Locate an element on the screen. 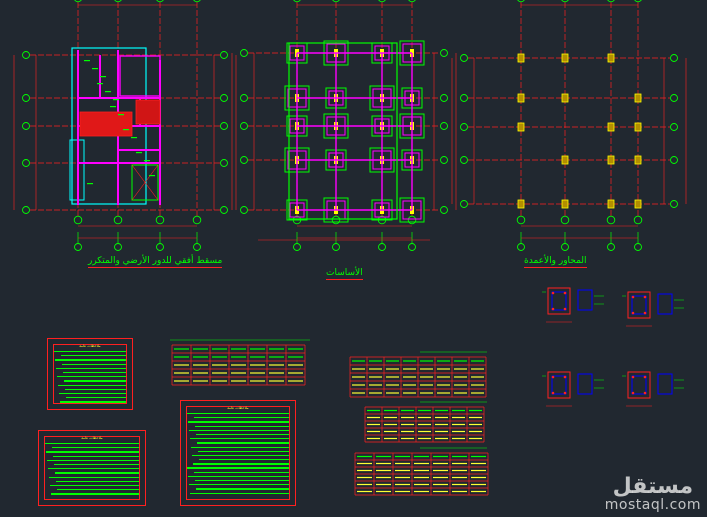 This screenshot has height=517, width=707. schedule-tables is located at coordinates (329, 417).